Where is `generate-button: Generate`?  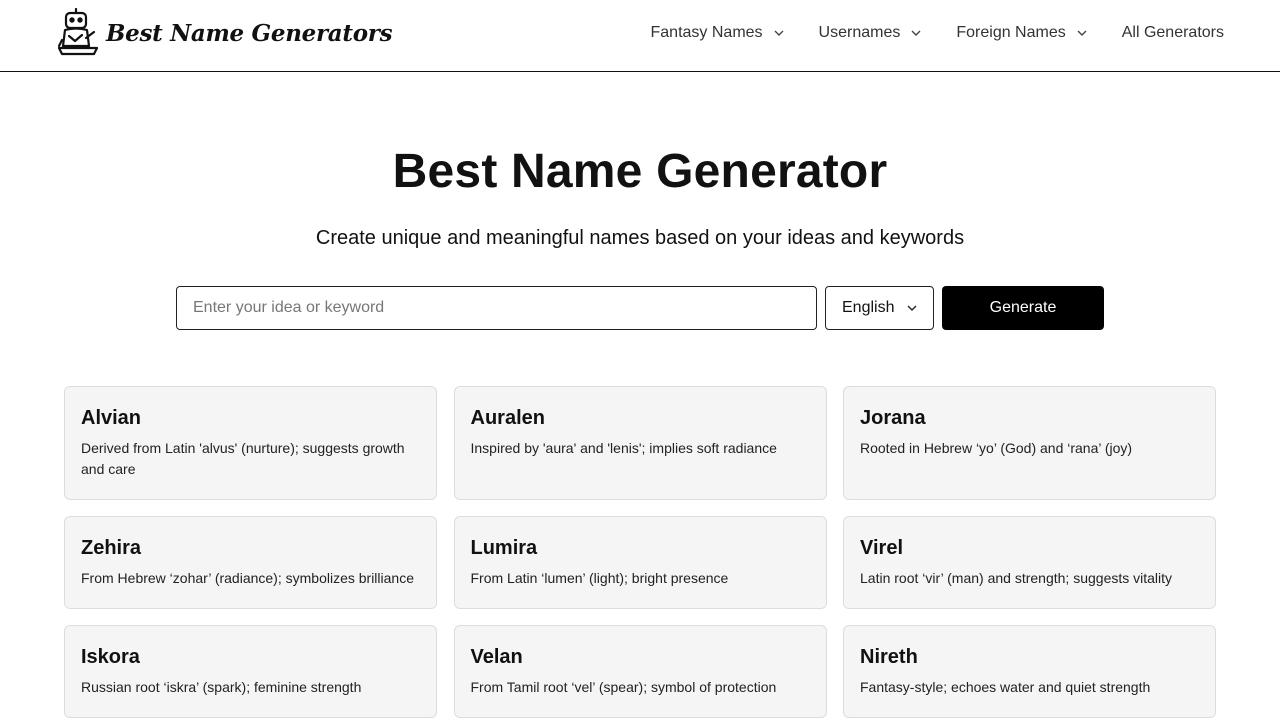
generate-button: Generate is located at coordinates (1023, 308).